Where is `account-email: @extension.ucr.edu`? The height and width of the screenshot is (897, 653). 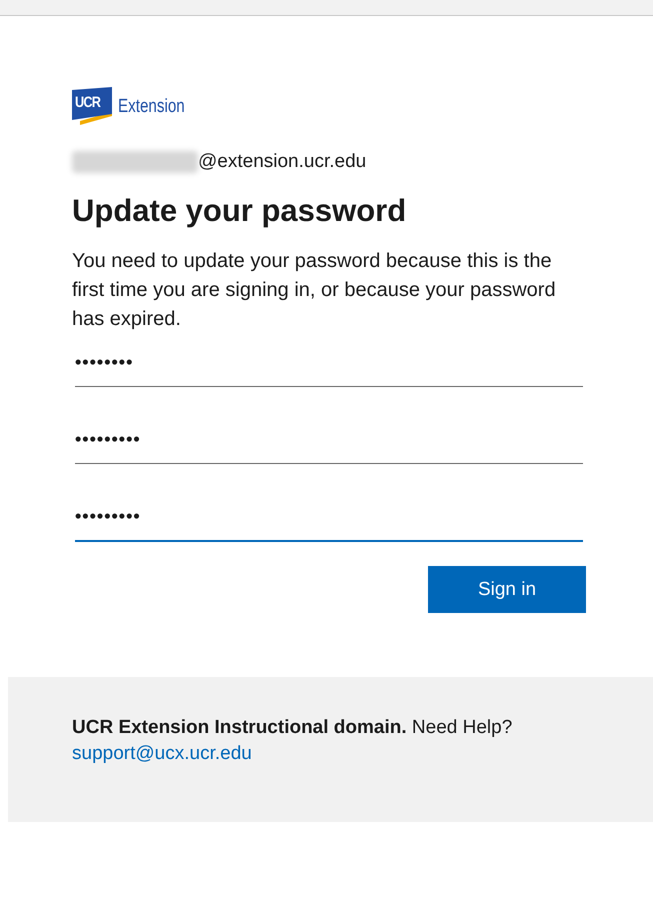
account-email: @extension.ucr.edu is located at coordinates (282, 162).